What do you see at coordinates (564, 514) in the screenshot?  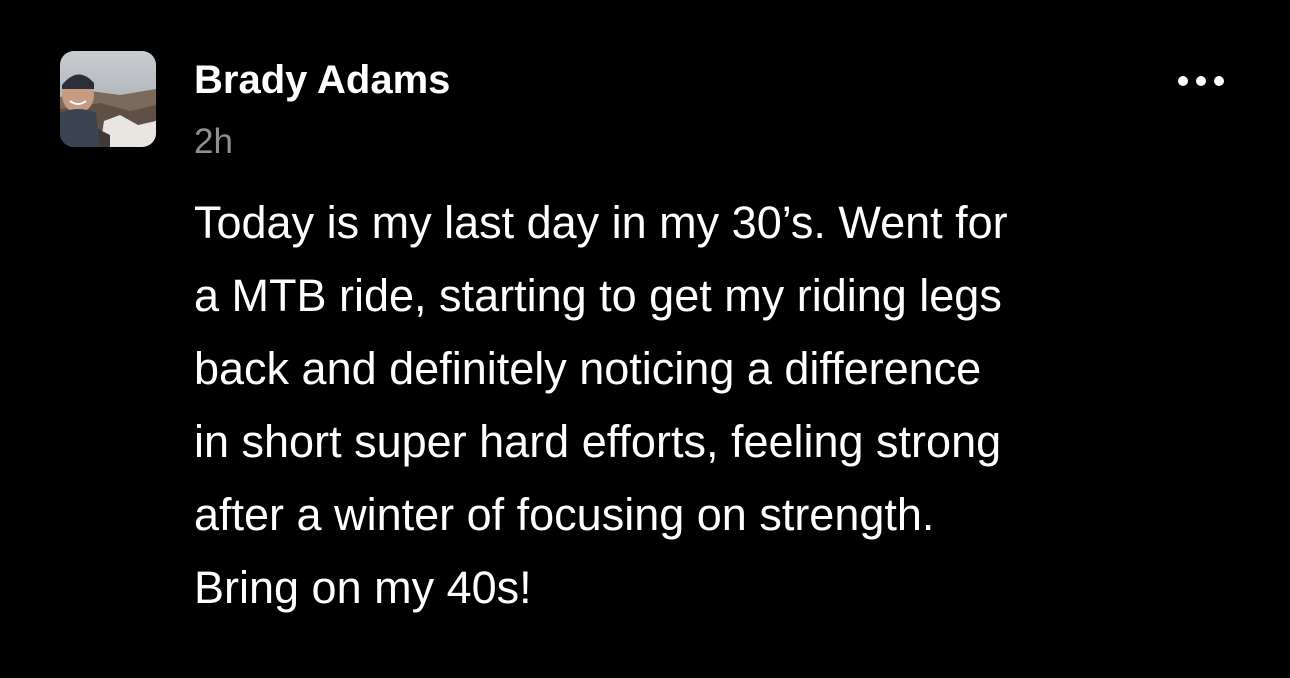 I see `post-text-line: after a winter of focusing on strength.` at bounding box center [564, 514].